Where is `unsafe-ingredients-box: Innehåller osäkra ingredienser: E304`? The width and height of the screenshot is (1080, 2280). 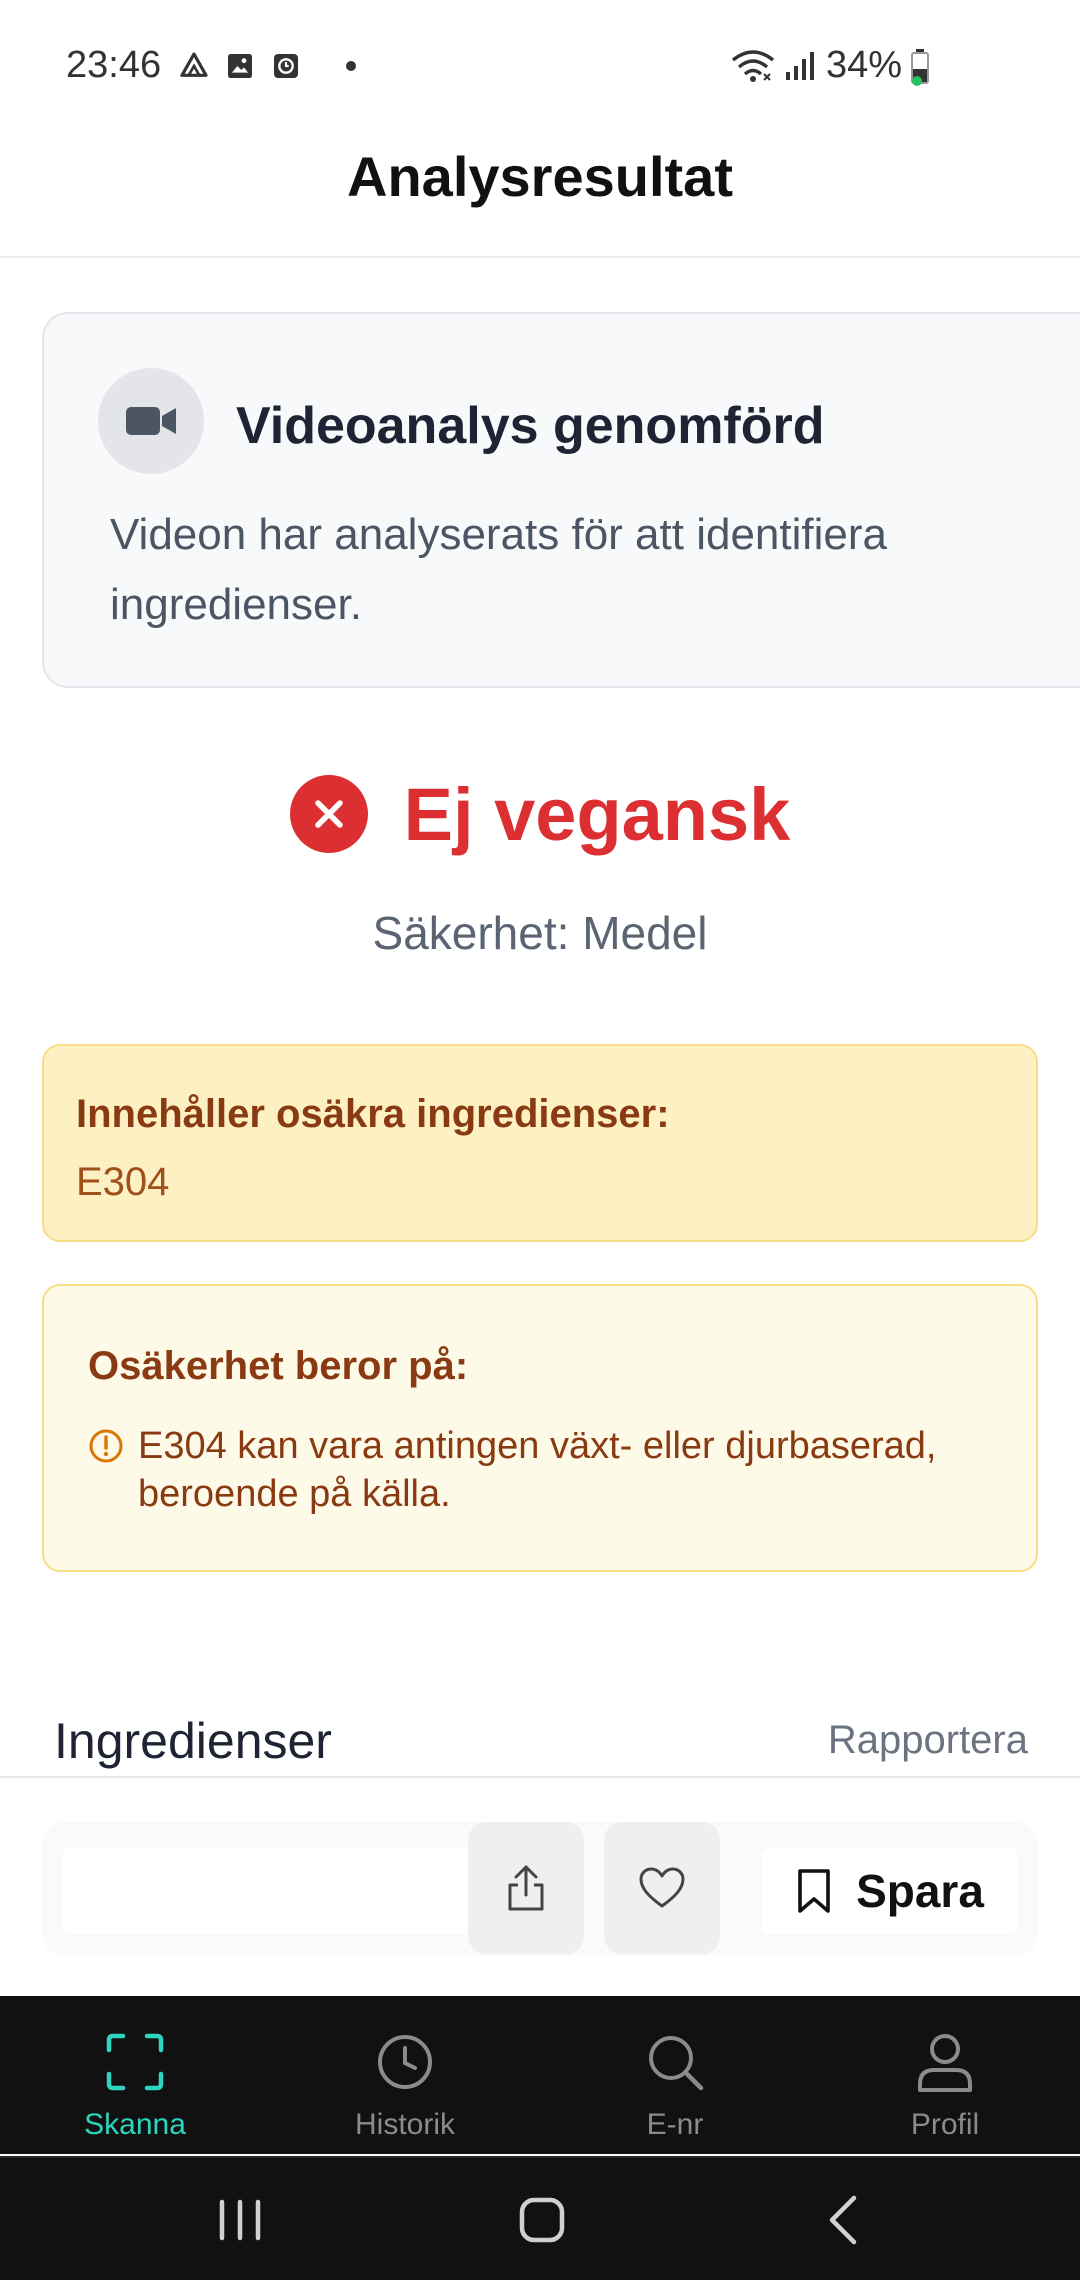 unsafe-ingredients-box: Innehåller osäkra ingredienser: E304 is located at coordinates (540, 1143).